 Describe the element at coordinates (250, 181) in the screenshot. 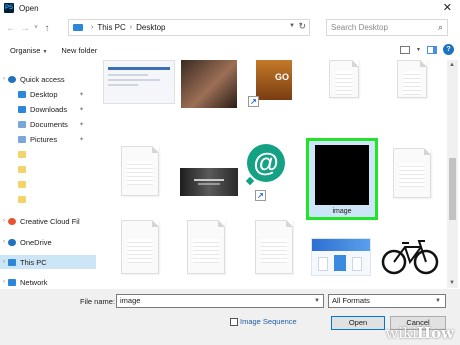

I see `speech-bubble-tail` at that location.